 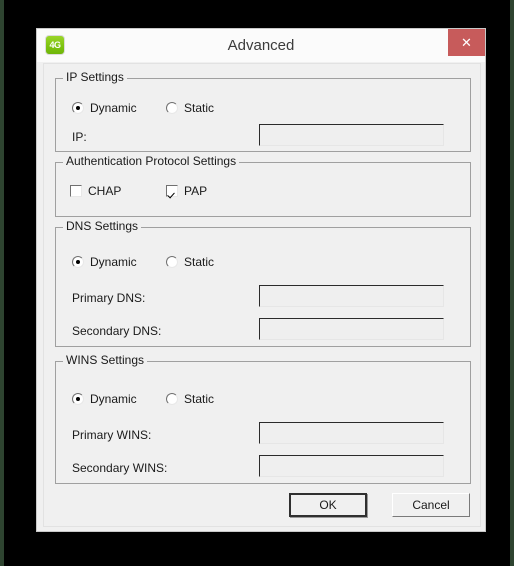 What do you see at coordinates (151, 161) in the screenshot?
I see `group-auth-settings-label: Authentication Protocol Settings` at bounding box center [151, 161].